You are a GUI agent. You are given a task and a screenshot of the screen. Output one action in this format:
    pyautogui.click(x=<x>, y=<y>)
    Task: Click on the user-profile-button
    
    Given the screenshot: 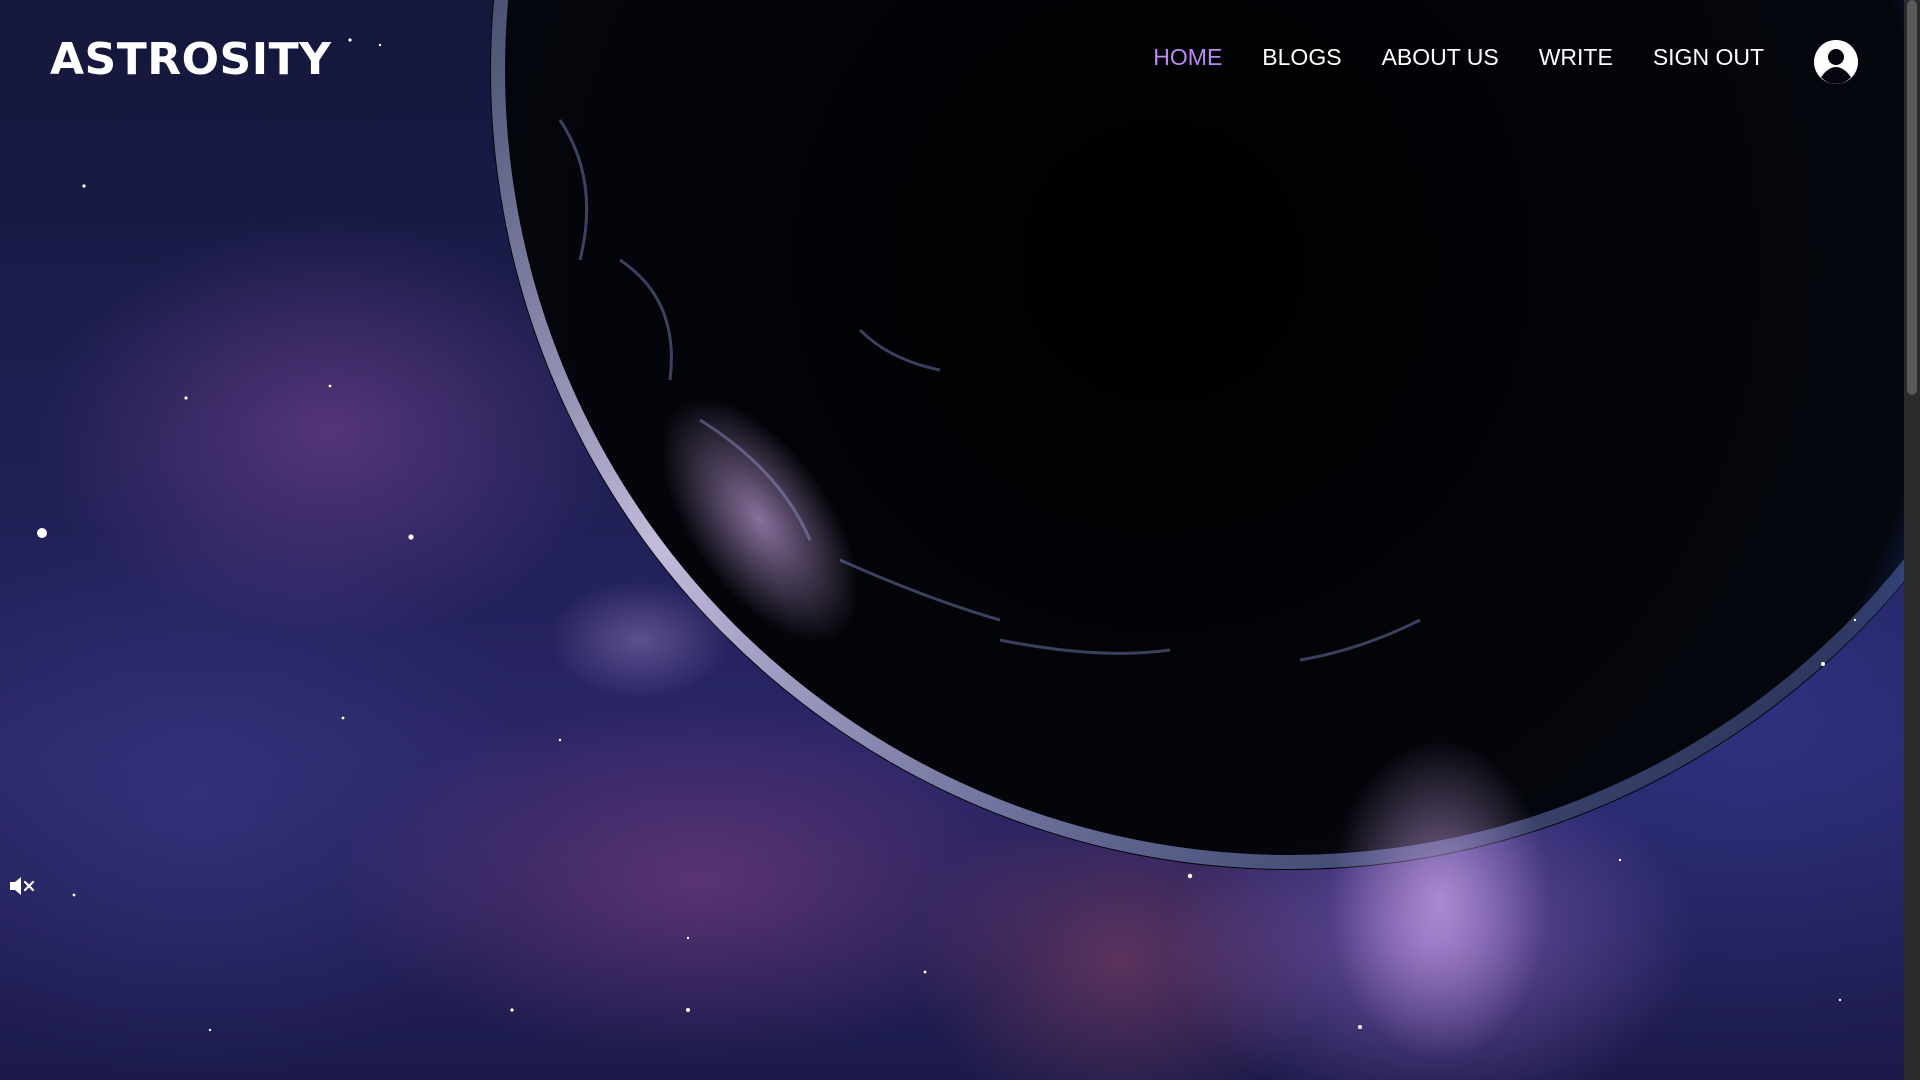 What is the action you would take?
    pyautogui.click(x=1836, y=62)
    